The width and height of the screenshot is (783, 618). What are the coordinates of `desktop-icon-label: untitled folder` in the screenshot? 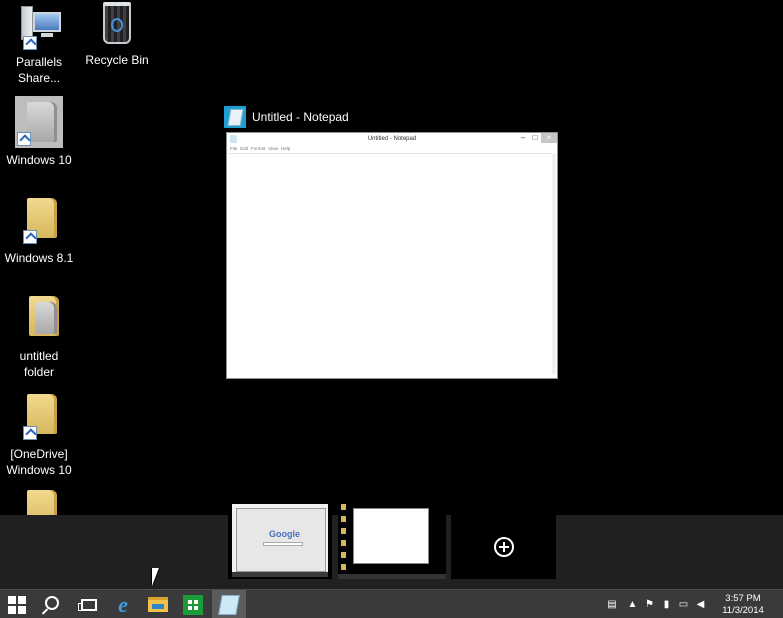 It's located at (39, 364).